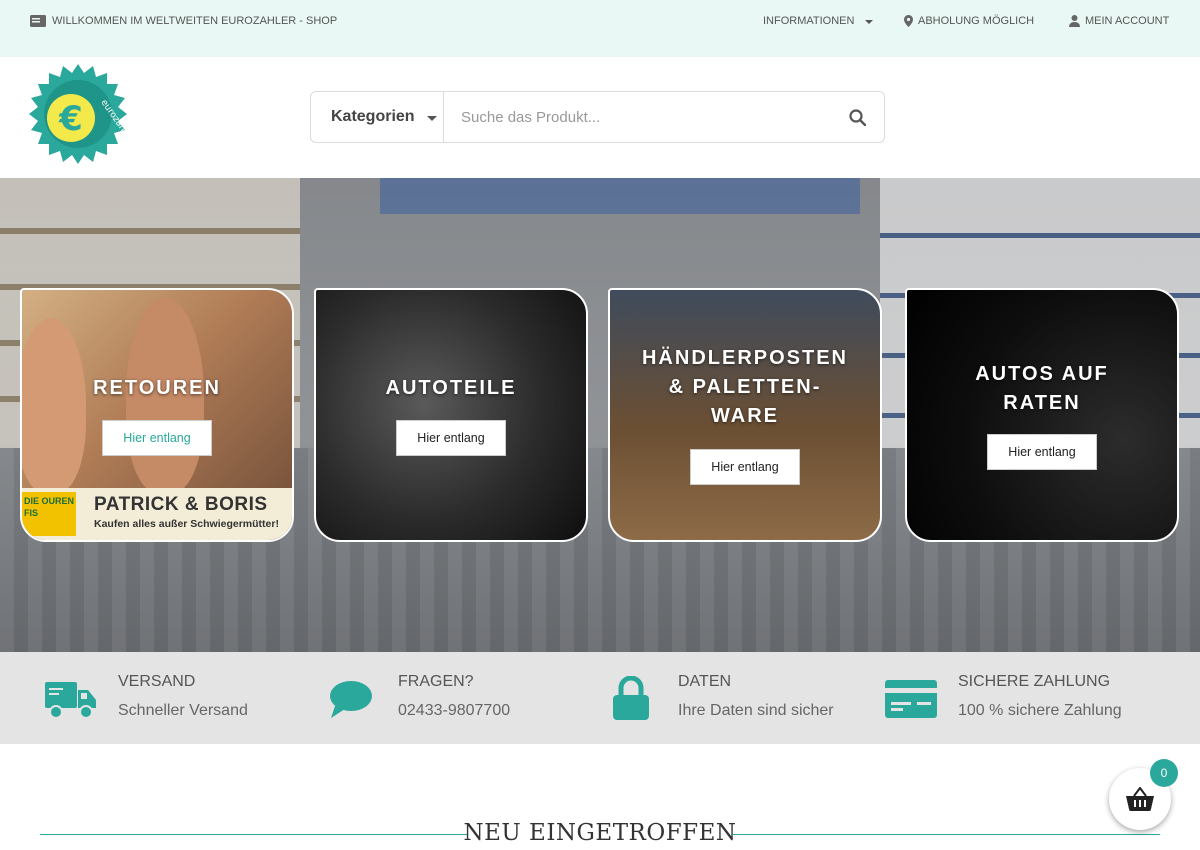 The width and height of the screenshot is (1200, 850). Describe the element at coordinates (631, 698) in the screenshot. I see `lock-icon` at that location.